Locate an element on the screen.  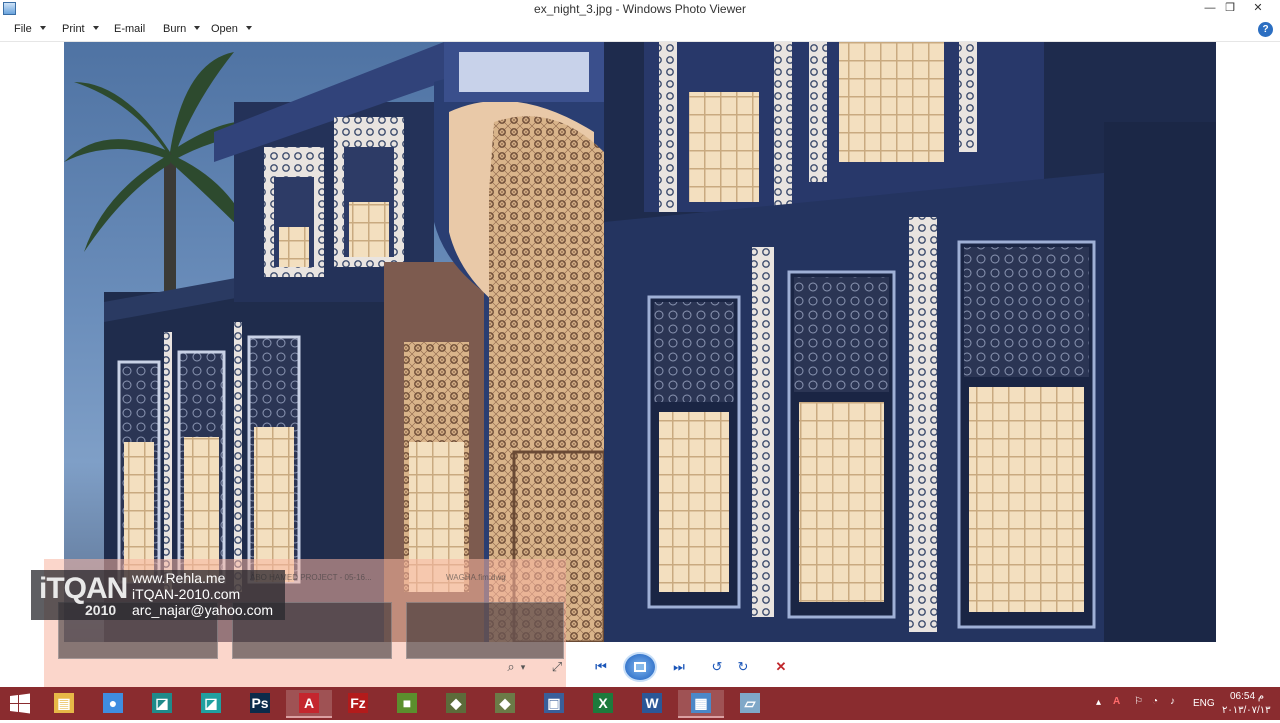
chrome-icon: ● is located at coordinates (113, 703).